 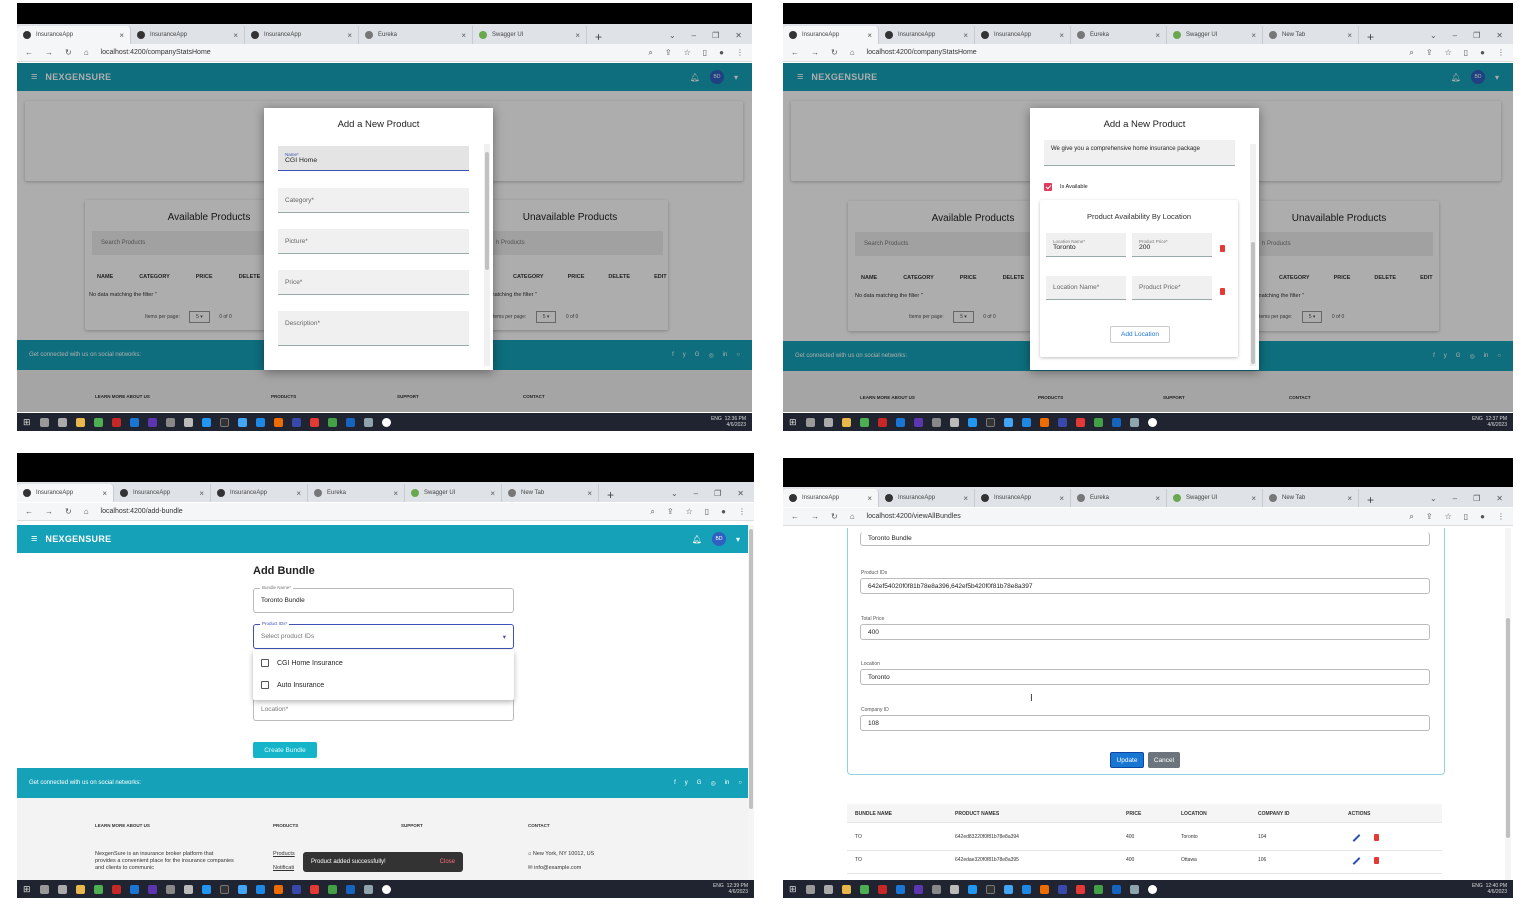 What do you see at coordinates (49, 511) in the screenshot?
I see `forward-icon: →` at bounding box center [49, 511].